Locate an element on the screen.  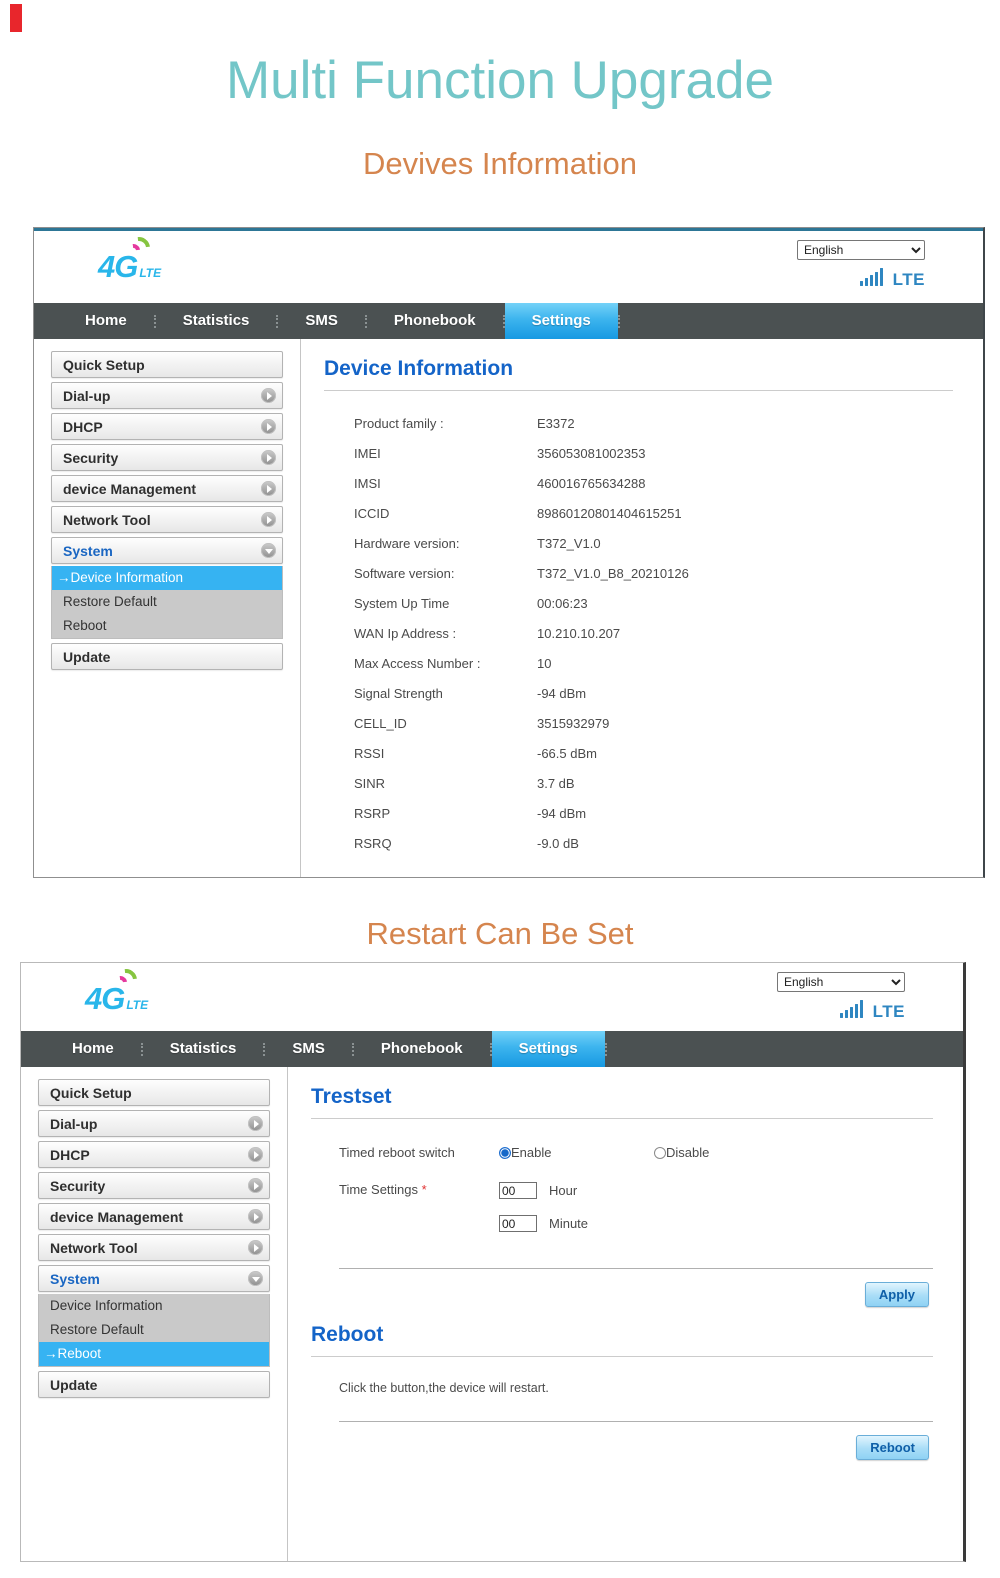
device-info-row: RSRQ -9.0 dB is located at coordinates (653, 844).